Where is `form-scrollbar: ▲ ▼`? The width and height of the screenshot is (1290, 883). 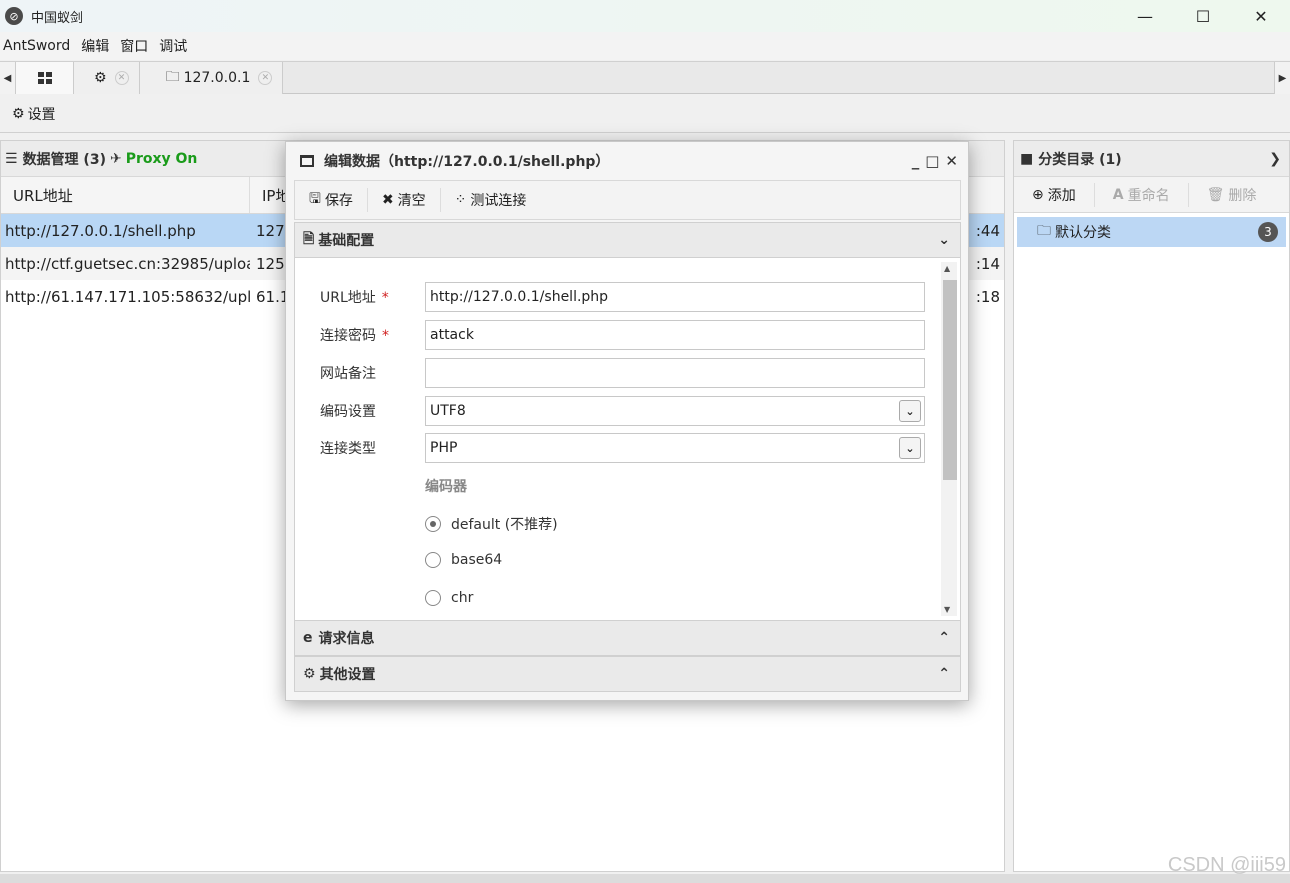 form-scrollbar: ▲ ▼ is located at coordinates (949, 439).